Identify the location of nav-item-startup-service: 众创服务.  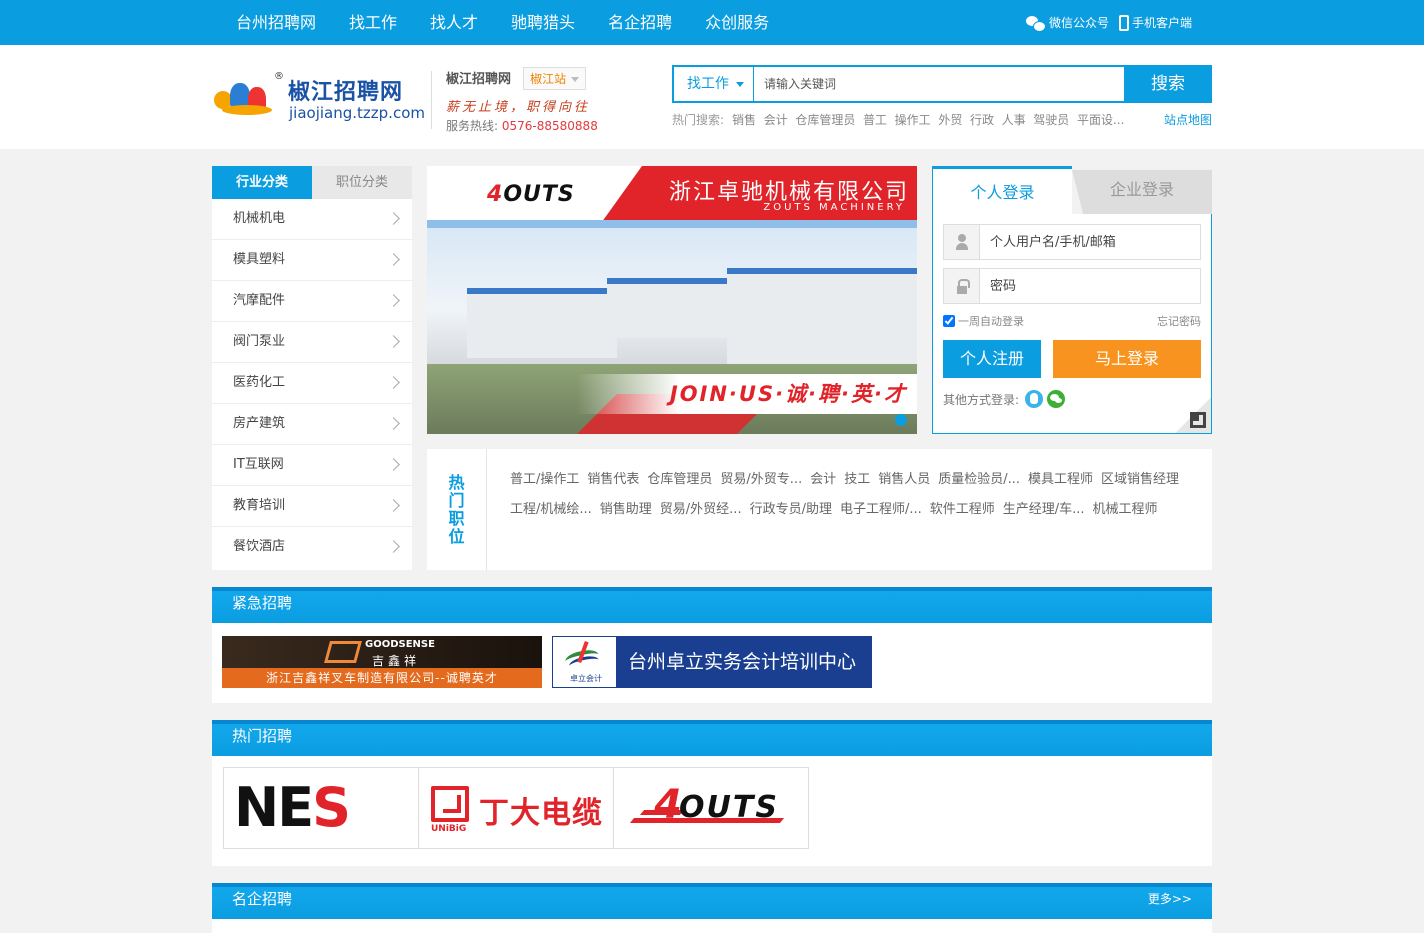
(737, 22).